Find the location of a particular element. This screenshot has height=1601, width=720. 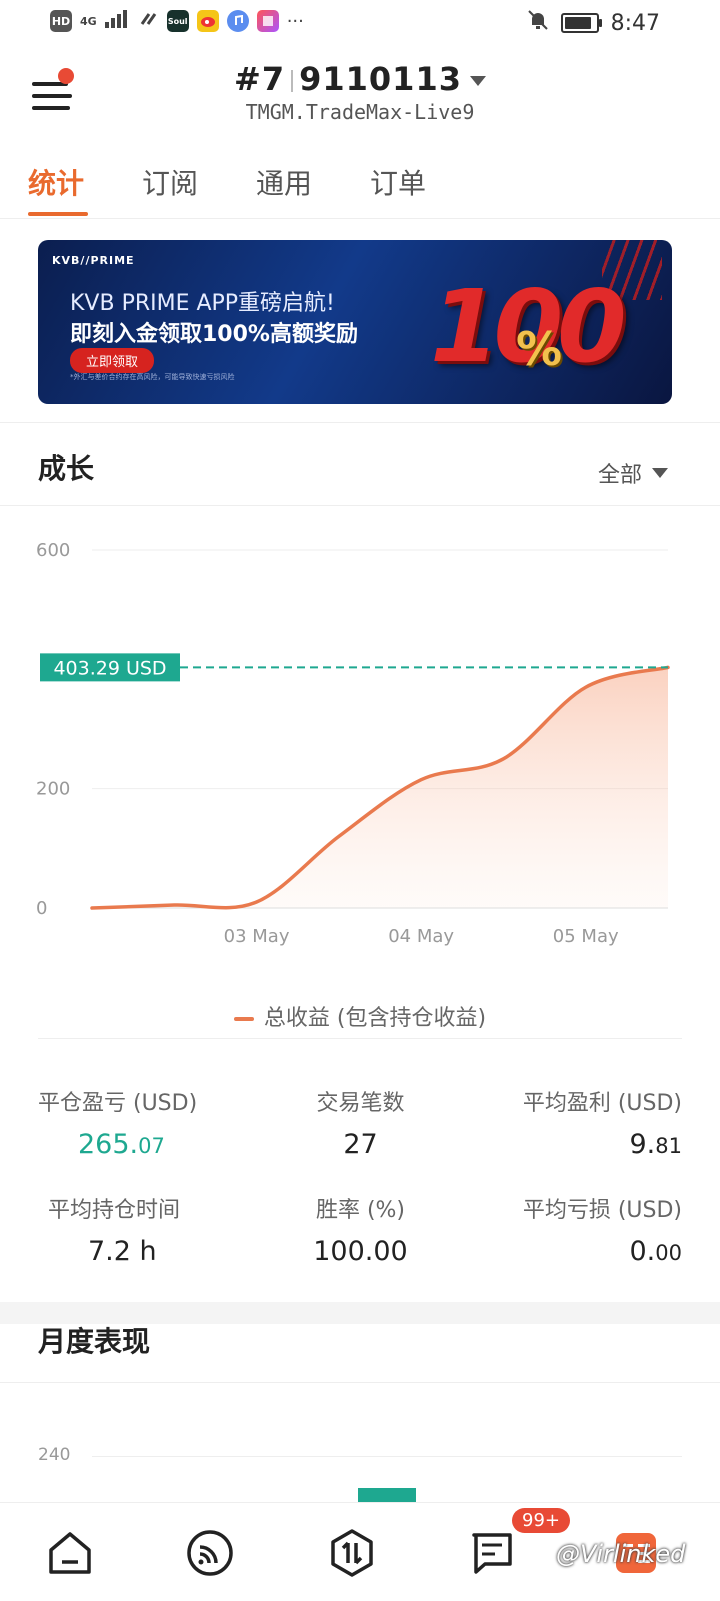

range-selector: 全部 is located at coordinates (633, 473).